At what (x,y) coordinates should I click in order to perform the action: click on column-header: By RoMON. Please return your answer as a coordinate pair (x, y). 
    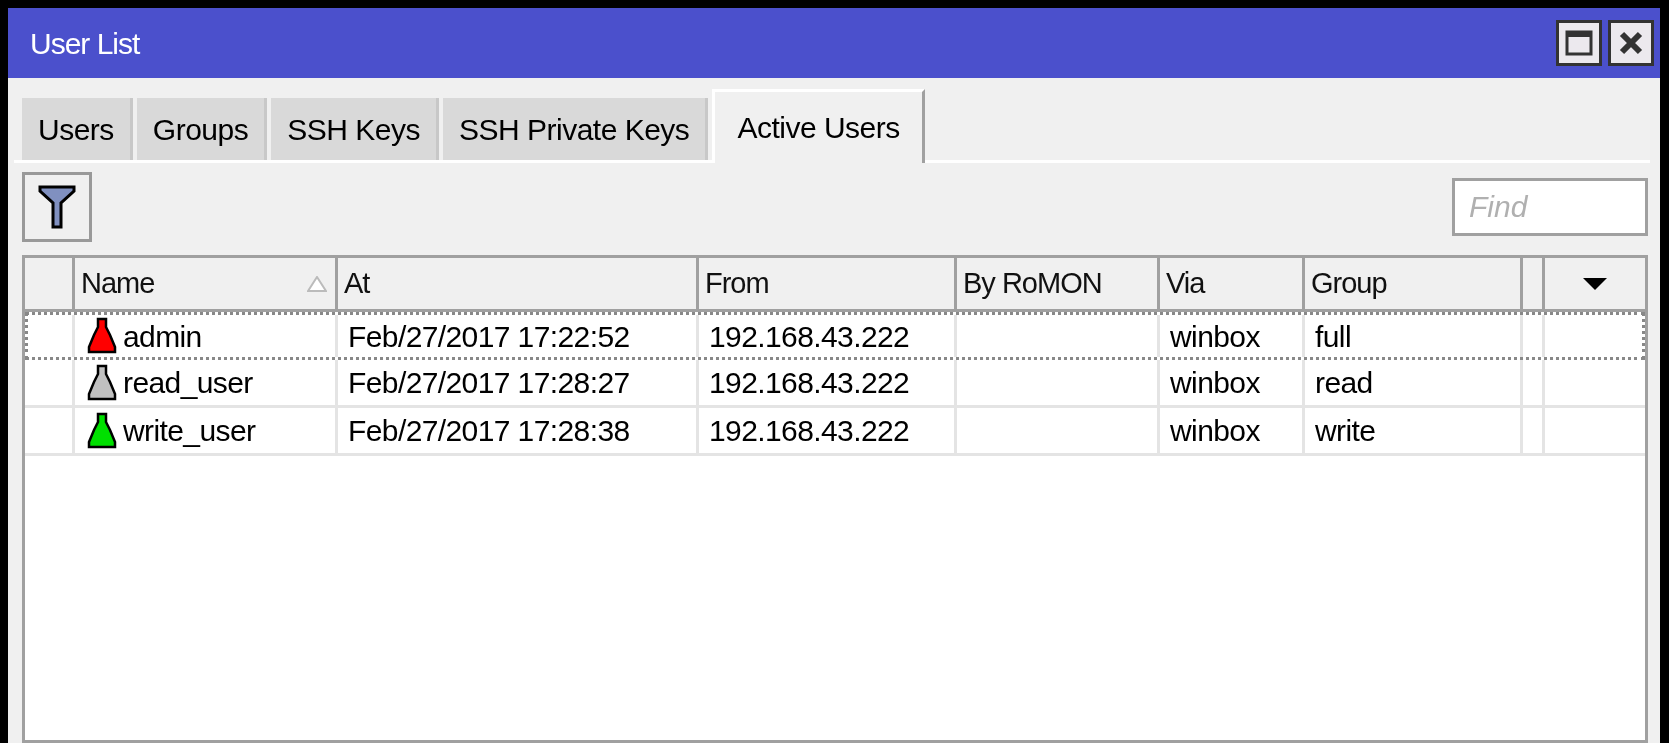
    Looking at the image, I should click on (1032, 283).